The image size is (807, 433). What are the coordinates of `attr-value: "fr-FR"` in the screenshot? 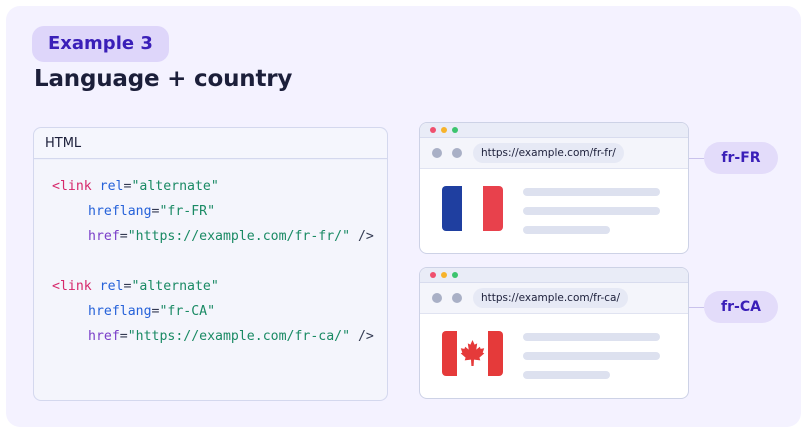 It's located at (187, 211).